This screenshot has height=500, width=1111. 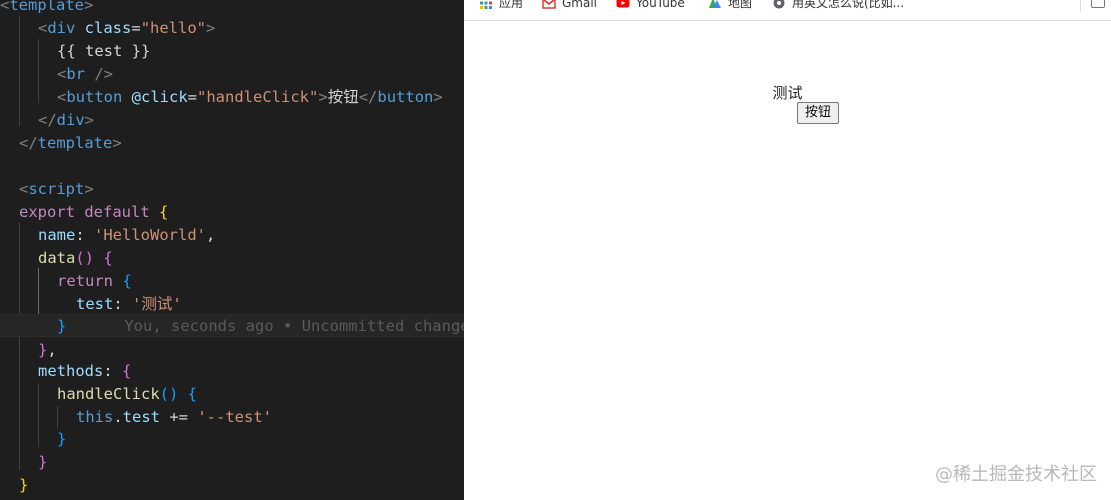 What do you see at coordinates (549, 4) in the screenshot?
I see `gmail-icon` at bounding box center [549, 4].